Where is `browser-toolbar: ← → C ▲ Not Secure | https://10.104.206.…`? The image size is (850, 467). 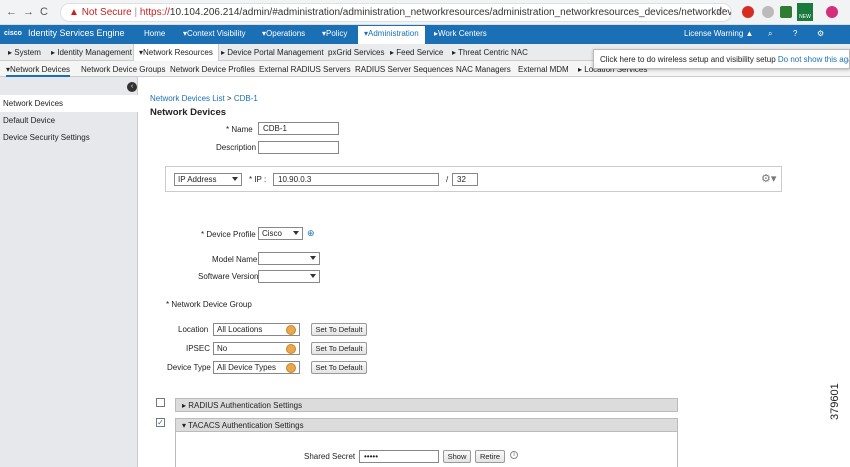
browser-toolbar: ← → C ▲ Not Secure | https://10.104.206.… is located at coordinates (425, 12).